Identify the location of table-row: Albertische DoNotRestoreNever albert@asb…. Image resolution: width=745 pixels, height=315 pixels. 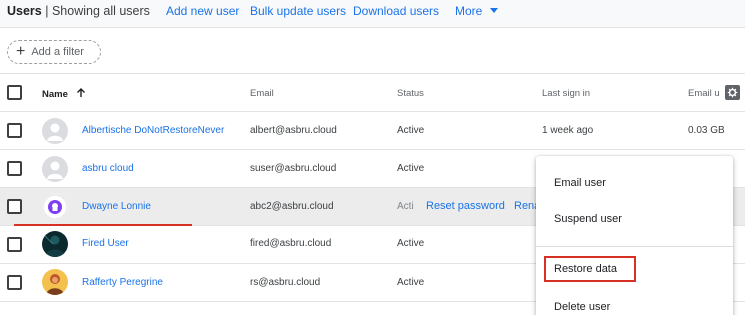
(372, 131).